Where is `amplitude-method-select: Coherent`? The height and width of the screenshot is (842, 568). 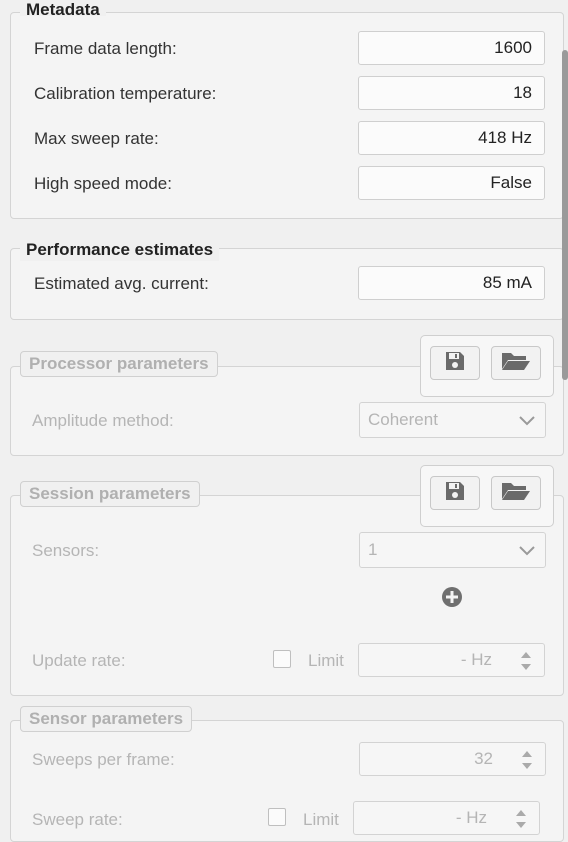
amplitude-method-select: Coherent is located at coordinates (452, 420).